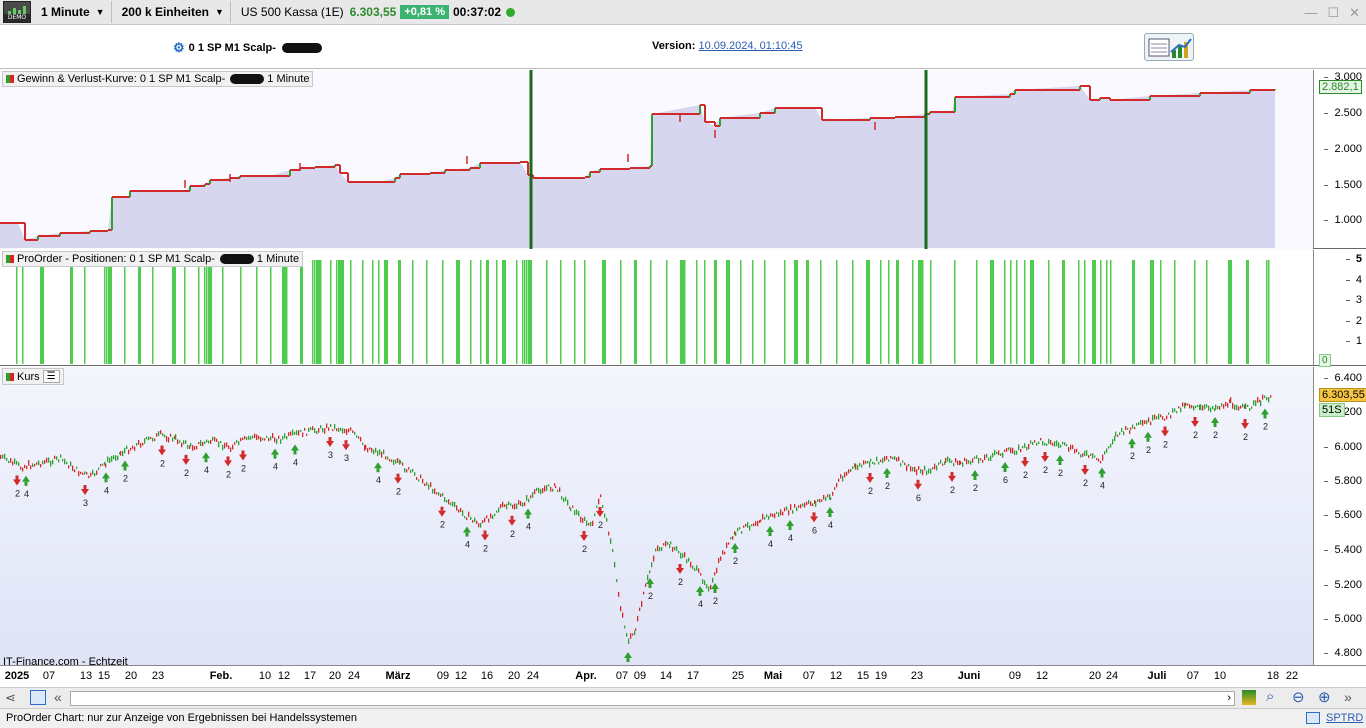  What do you see at coordinates (1354, 13) in the screenshot?
I see `close-button: ✕` at bounding box center [1354, 13].